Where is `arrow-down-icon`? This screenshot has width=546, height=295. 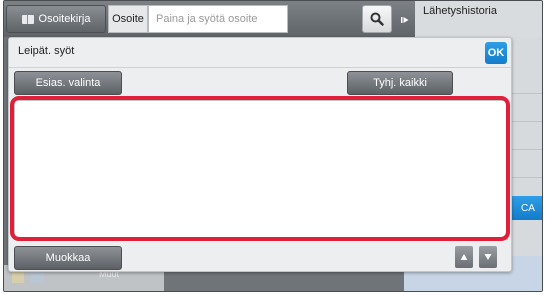 arrow-down-icon is located at coordinates (488, 257).